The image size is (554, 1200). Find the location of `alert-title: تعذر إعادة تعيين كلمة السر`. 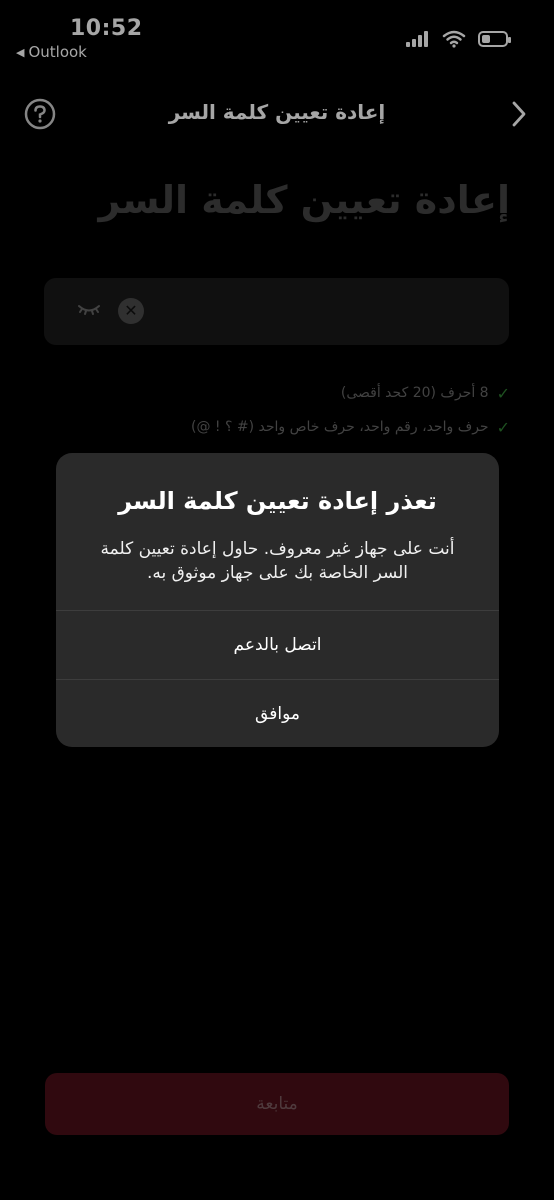

alert-title: تعذر إعادة تعيين كلمة السر is located at coordinates (277, 501).